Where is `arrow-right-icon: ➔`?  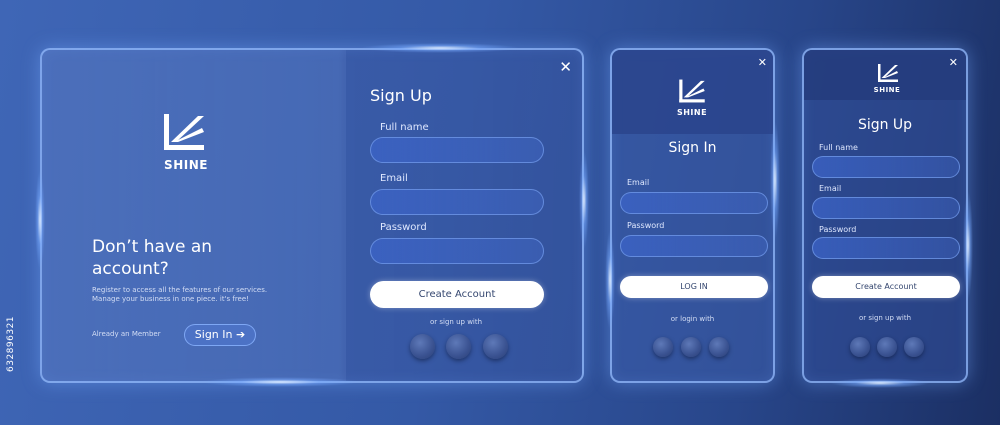 arrow-right-icon: ➔ is located at coordinates (241, 334).